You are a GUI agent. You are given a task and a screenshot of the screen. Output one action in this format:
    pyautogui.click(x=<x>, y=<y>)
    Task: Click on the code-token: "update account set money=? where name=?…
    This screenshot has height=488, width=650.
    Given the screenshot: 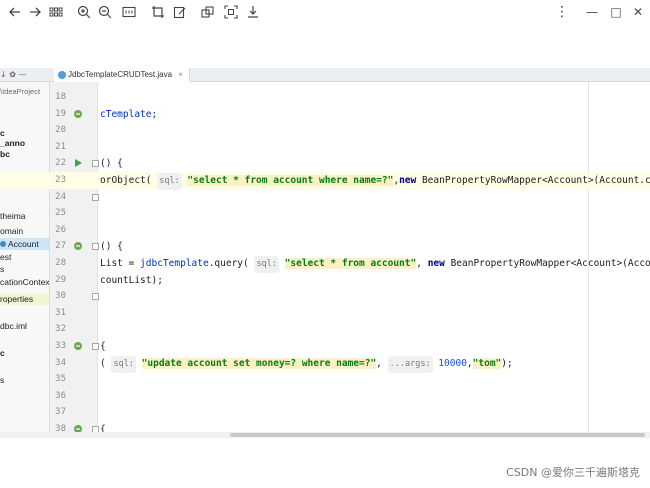 What is the action you would take?
    pyautogui.click(x=259, y=363)
    